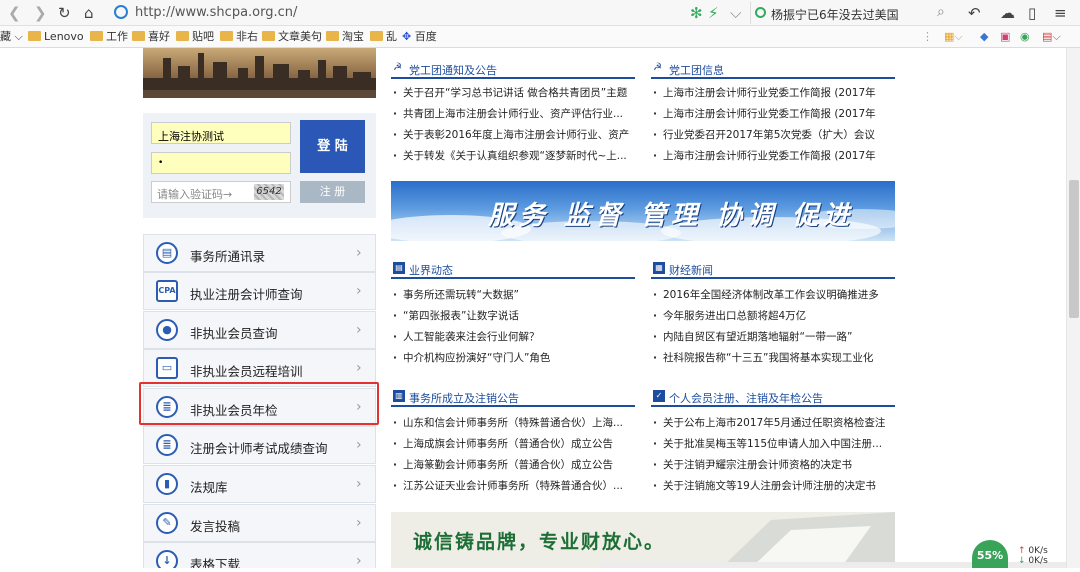 Image resolution: width=1080 pixels, height=572 pixels. Describe the element at coordinates (221, 163) in the screenshot. I see `password-input: •` at that location.